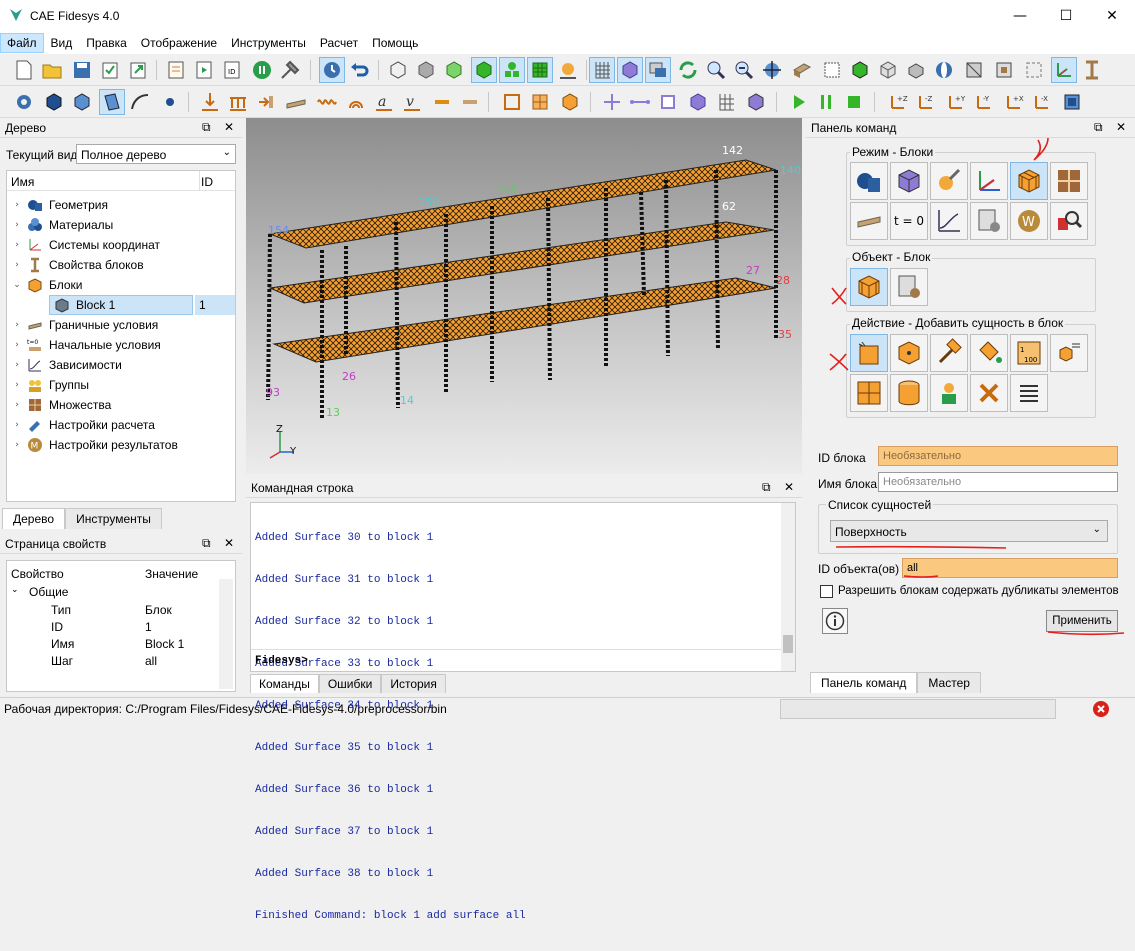  Describe the element at coordinates (238, 102) in the screenshot. I see `force-icon` at that location.